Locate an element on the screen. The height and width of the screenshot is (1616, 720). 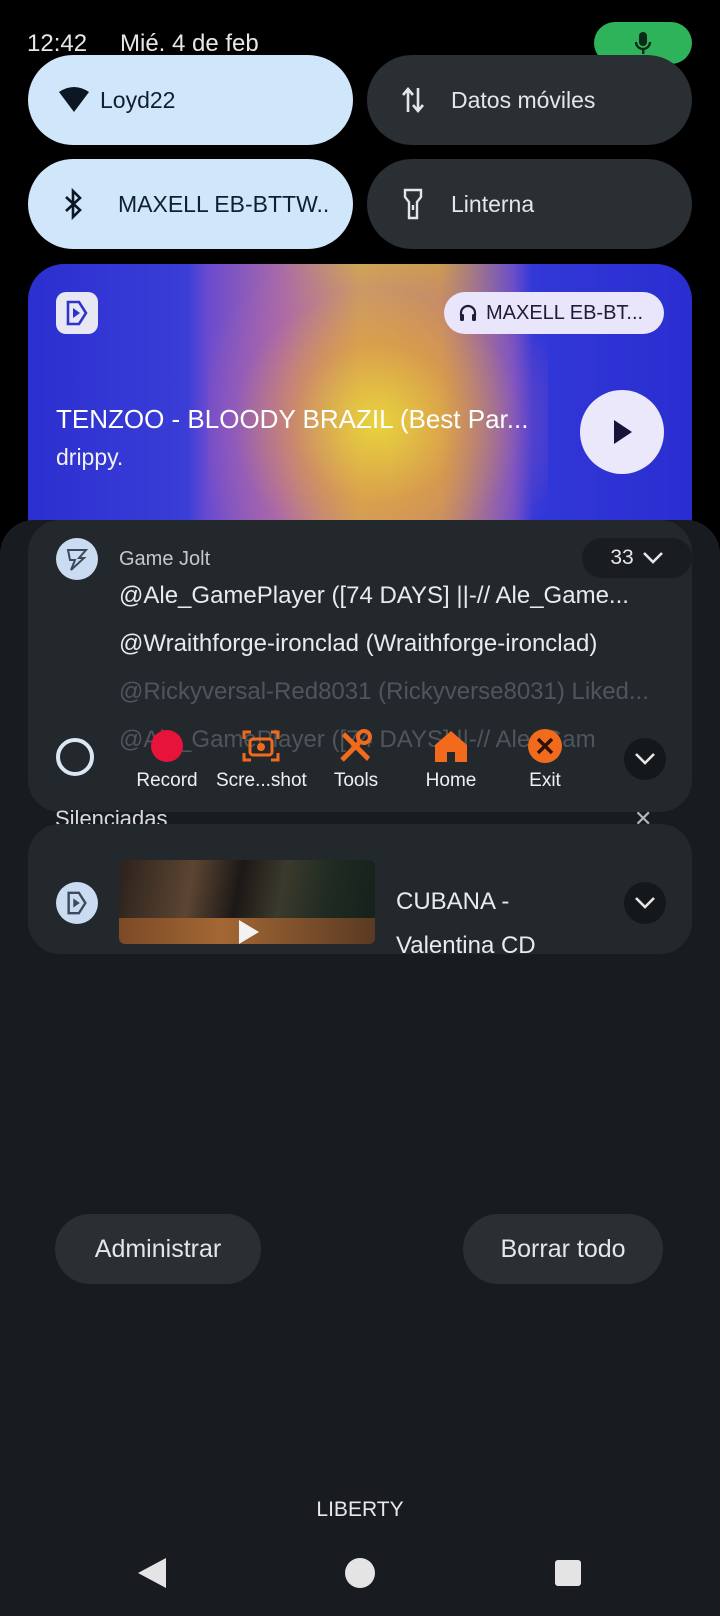
media-artist: drippy. is located at coordinates (90, 457).